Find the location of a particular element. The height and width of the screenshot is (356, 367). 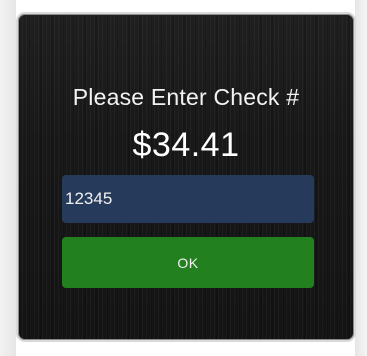

dialog-title: Please Enter Check # is located at coordinates (186, 97).